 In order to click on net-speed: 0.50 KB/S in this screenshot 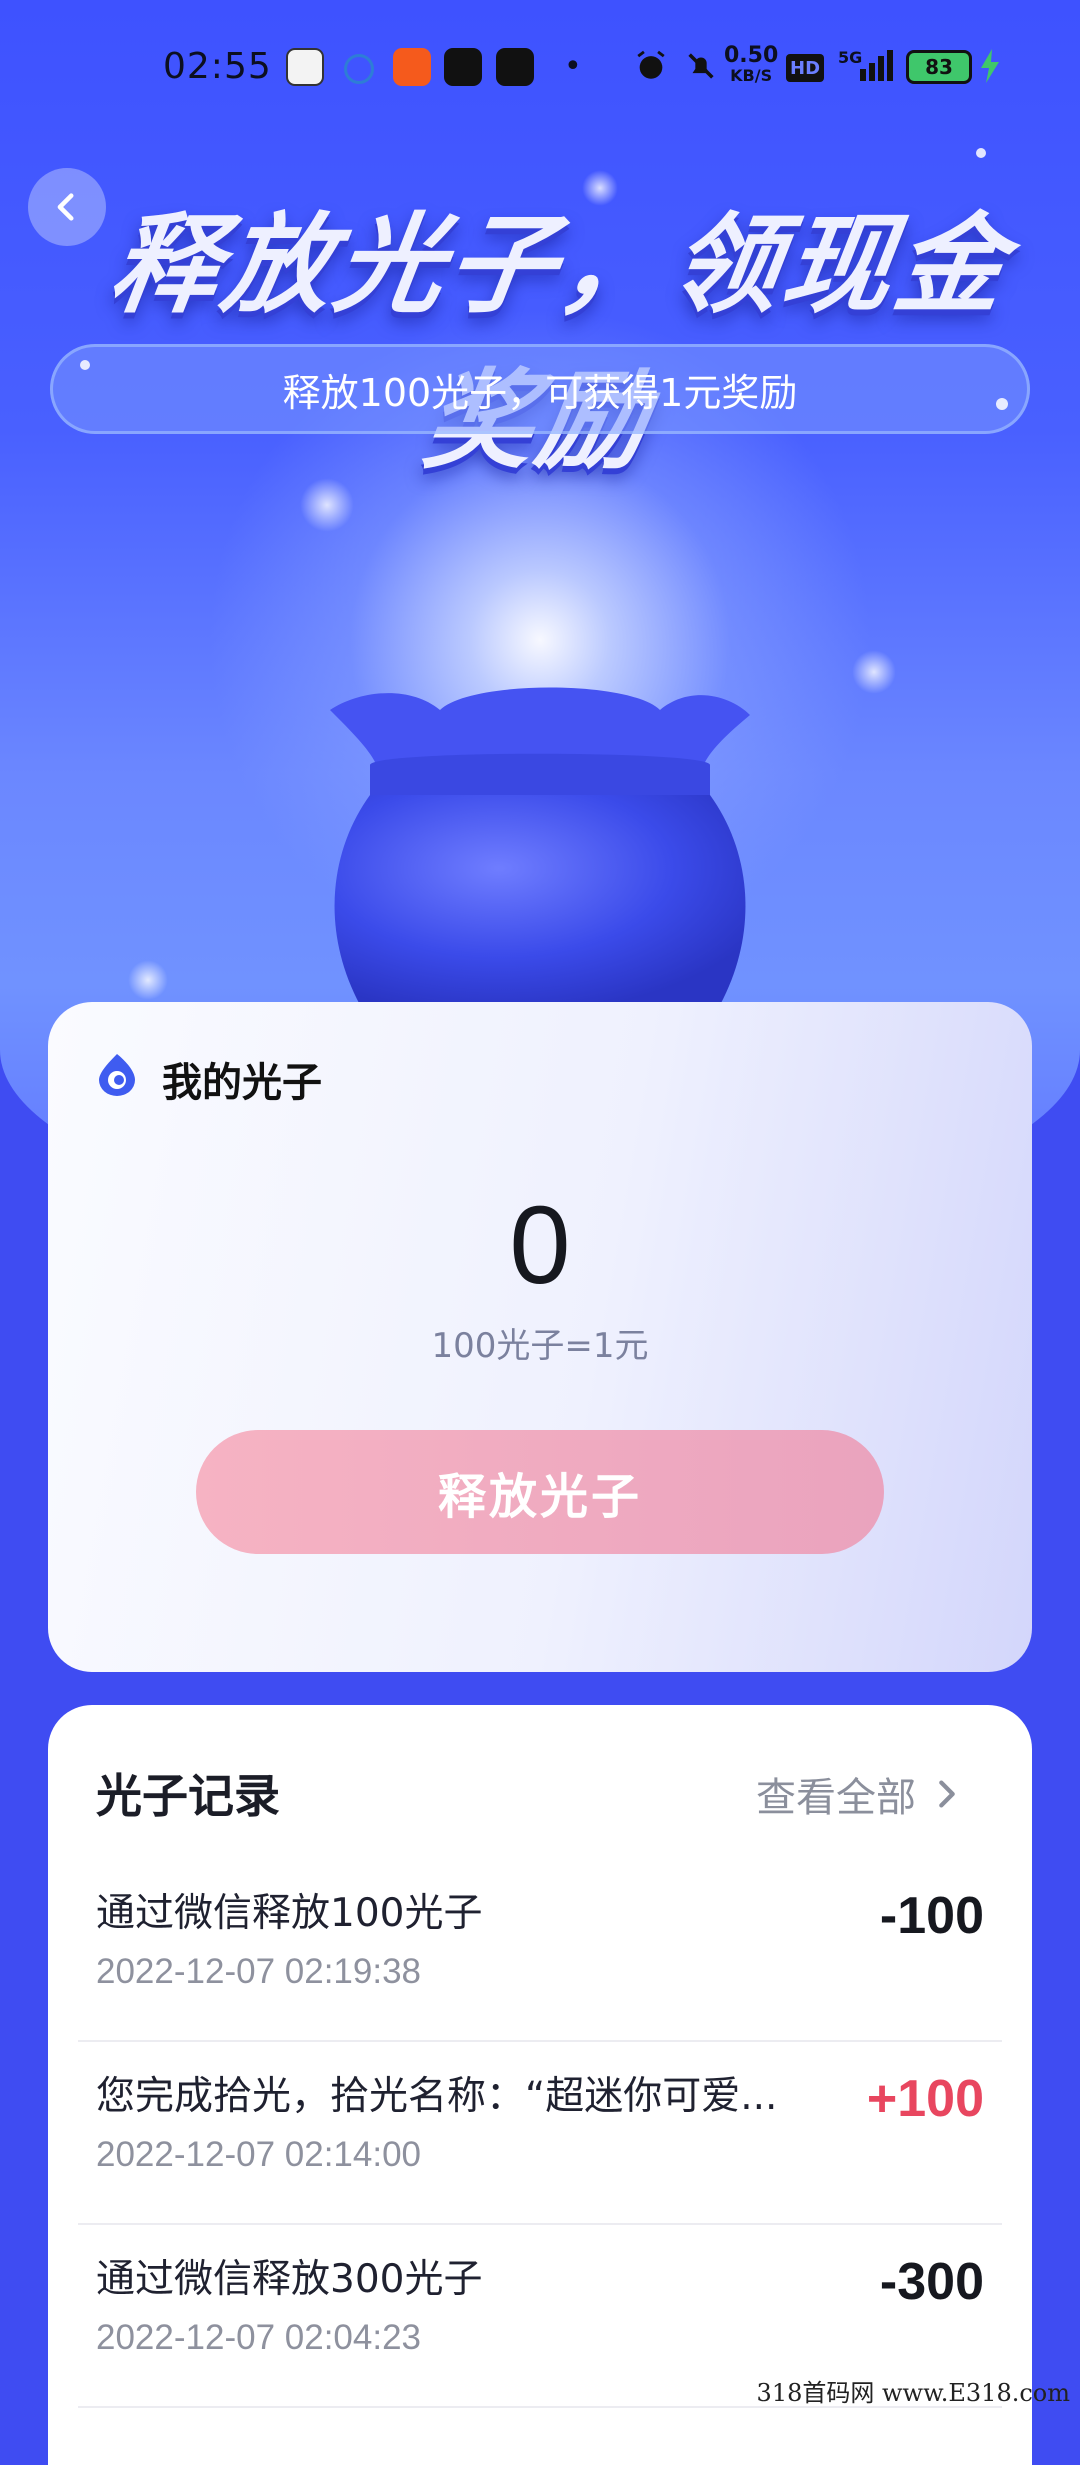, I will do `click(751, 64)`.